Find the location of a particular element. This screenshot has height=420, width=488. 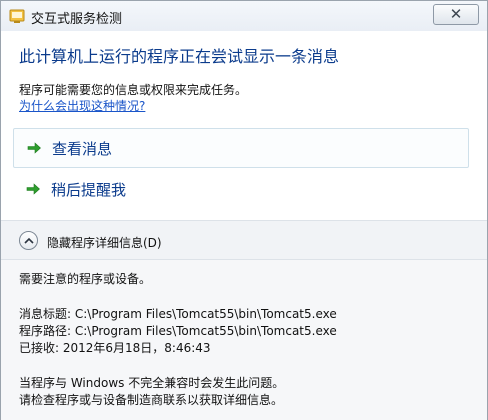

chevron-up-icon is located at coordinates (28, 240).